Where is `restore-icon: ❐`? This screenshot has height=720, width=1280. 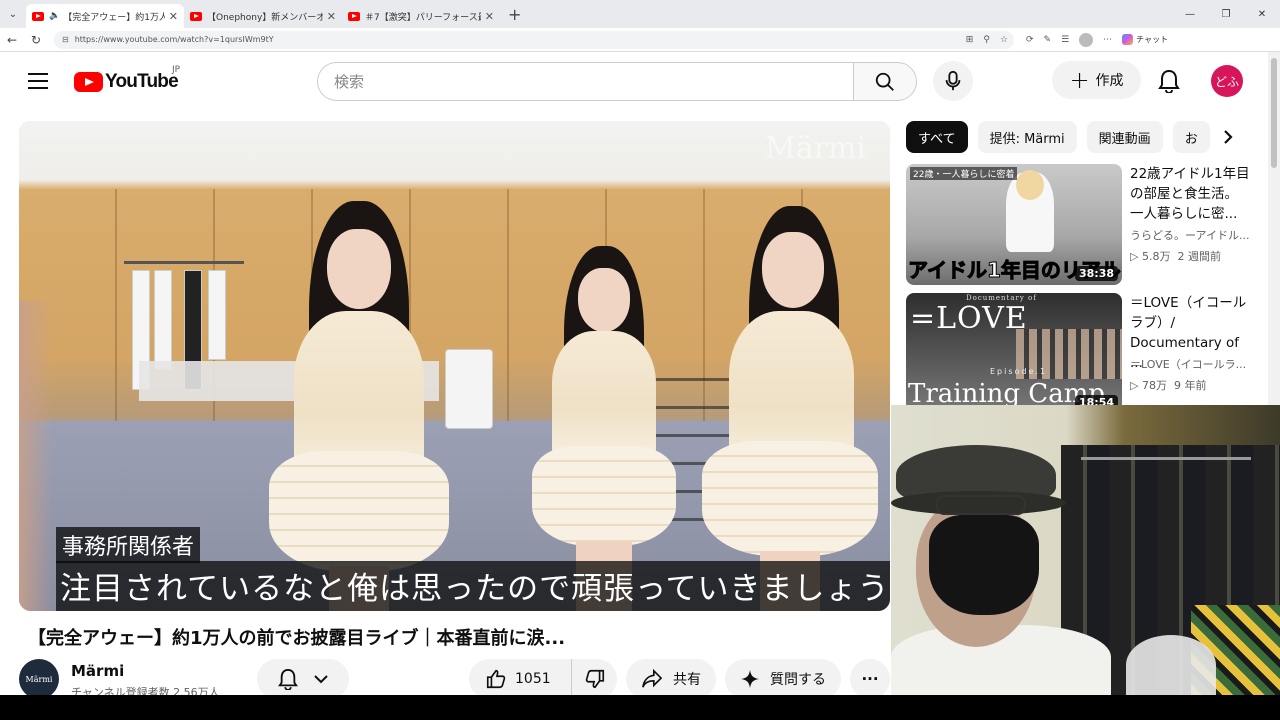
restore-icon: ❐ is located at coordinates (1226, 14).